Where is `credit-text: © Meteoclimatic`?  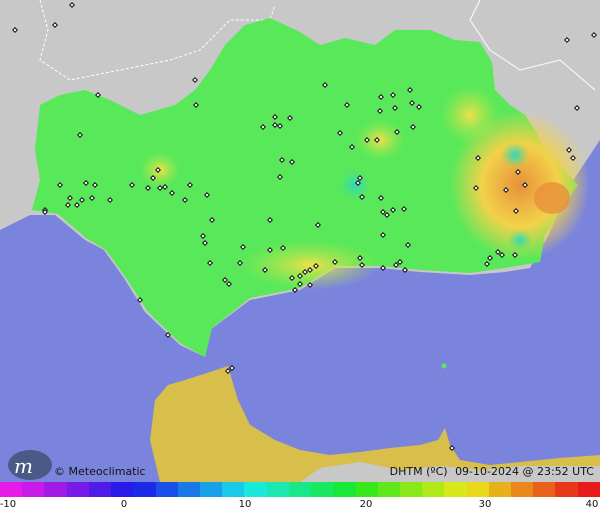
credit-text: © Meteoclimatic is located at coordinates (100, 471).